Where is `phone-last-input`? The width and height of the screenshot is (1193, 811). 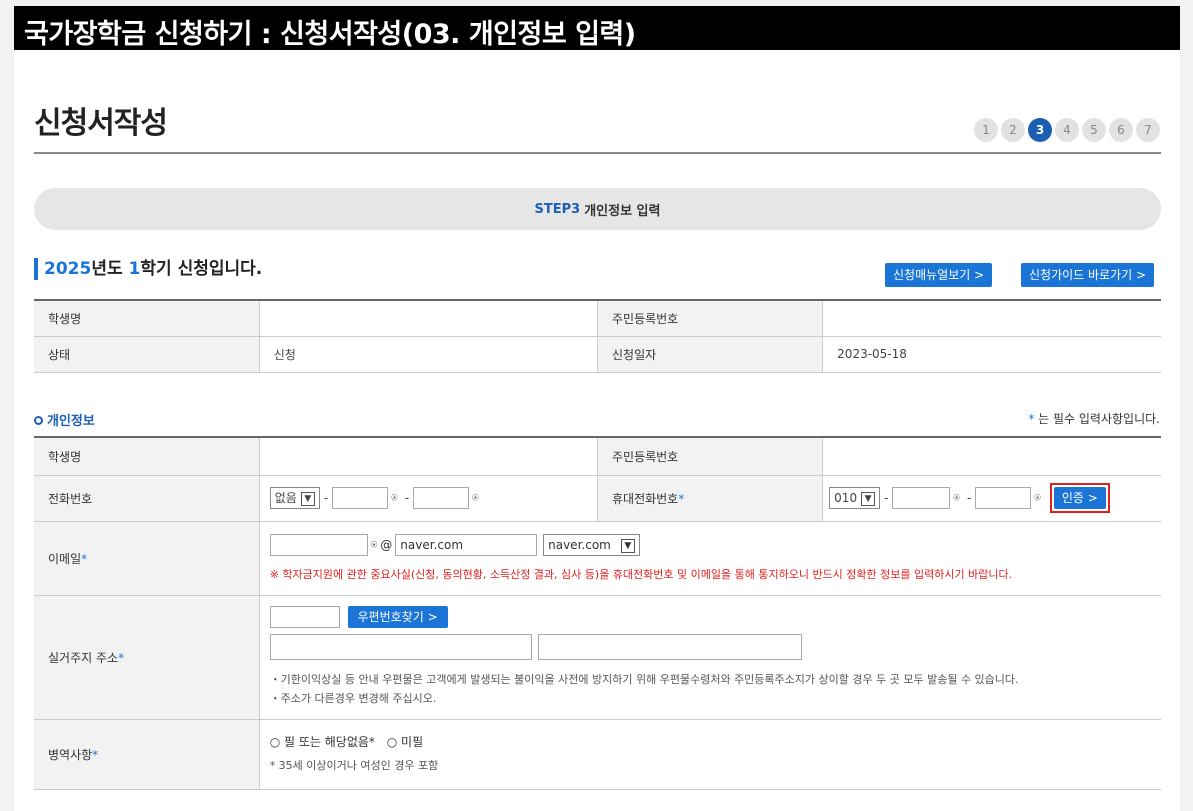 phone-last-input is located at coordinates (441, 498).